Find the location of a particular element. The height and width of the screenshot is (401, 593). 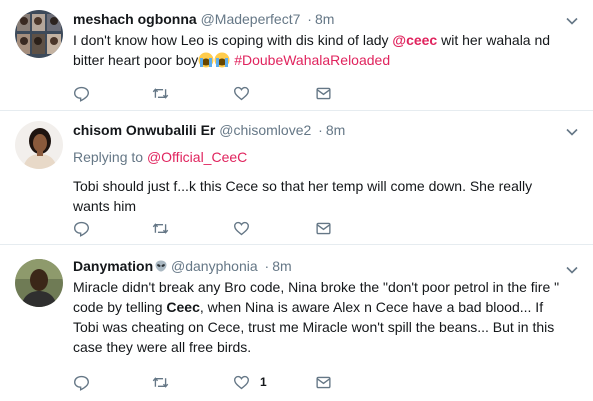

tweet-header: meshach ogbonna @Madeperfect7 · 8m is located at coordinates (320, 19).